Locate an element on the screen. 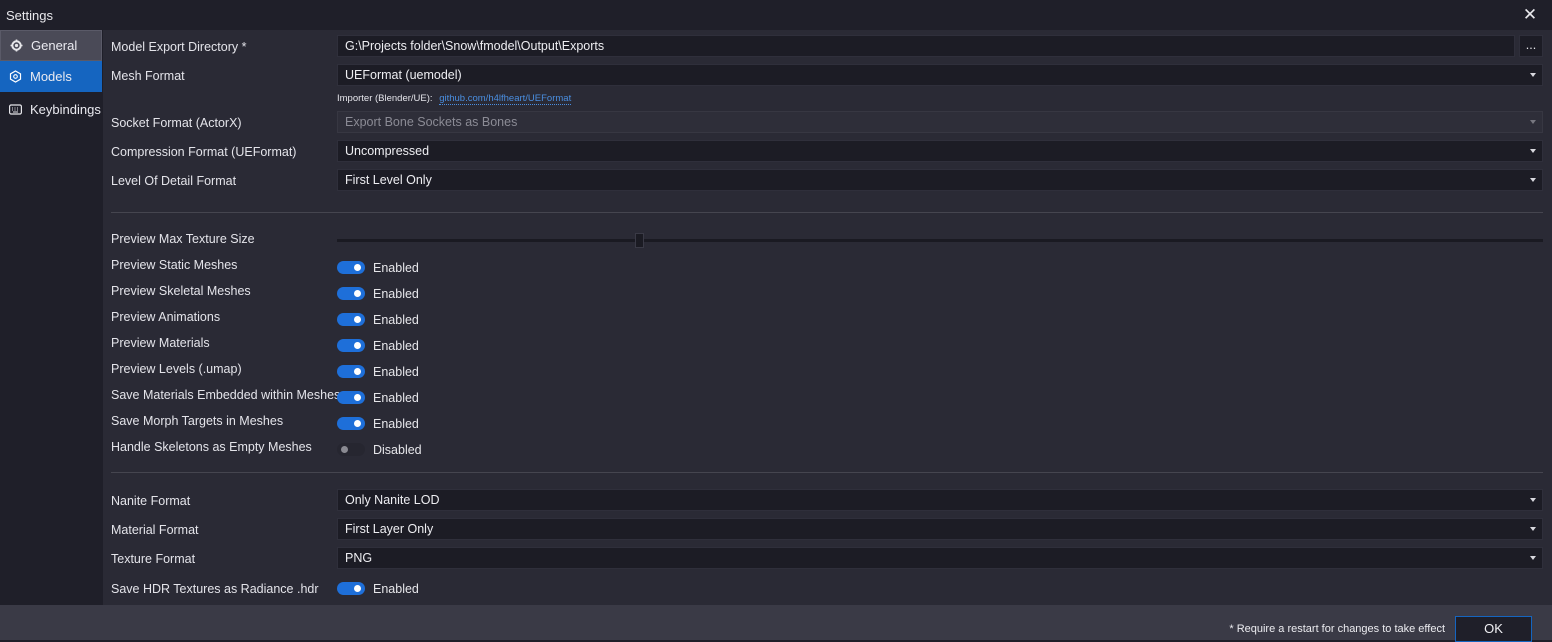 The image size is (1552, 642). sidebar-item-label: Keybindings is located at coordinates (65, 109).